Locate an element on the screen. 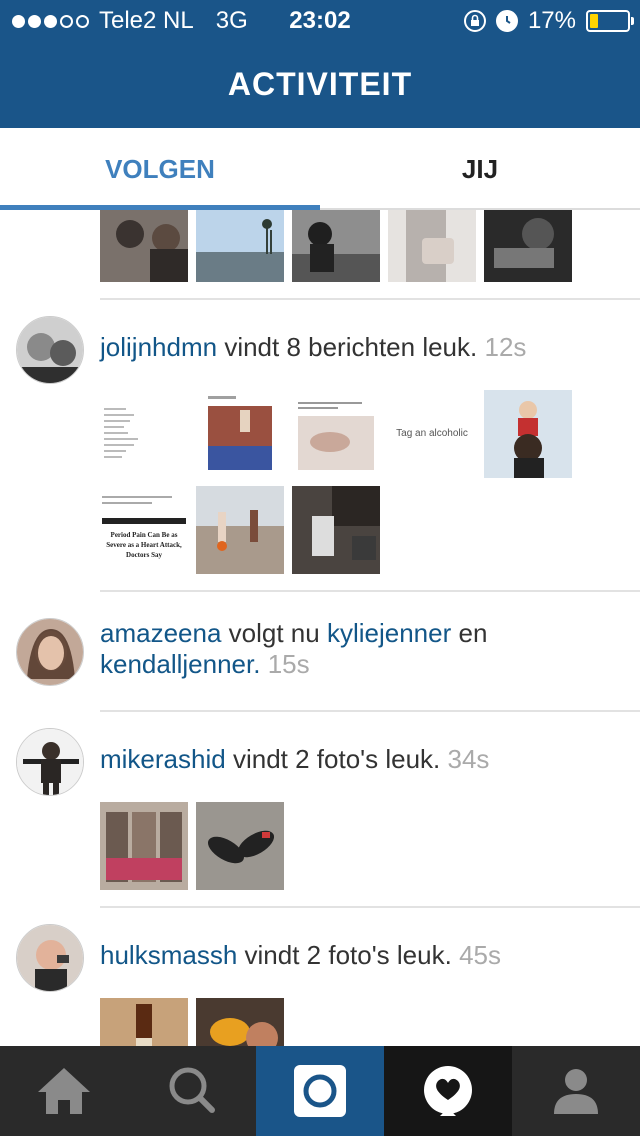 This screenshot has height=1136, width=640. activity-description: volgt nu is located at coordinates (274, 633).